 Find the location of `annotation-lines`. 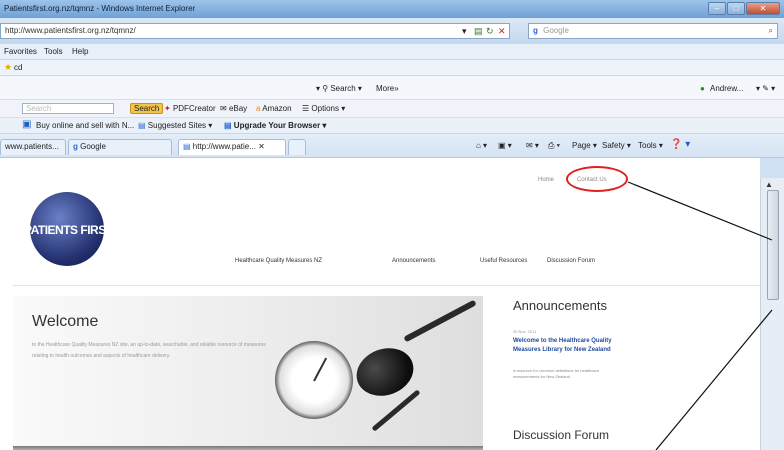

annotation-lines is located at coordinates (700, 315).